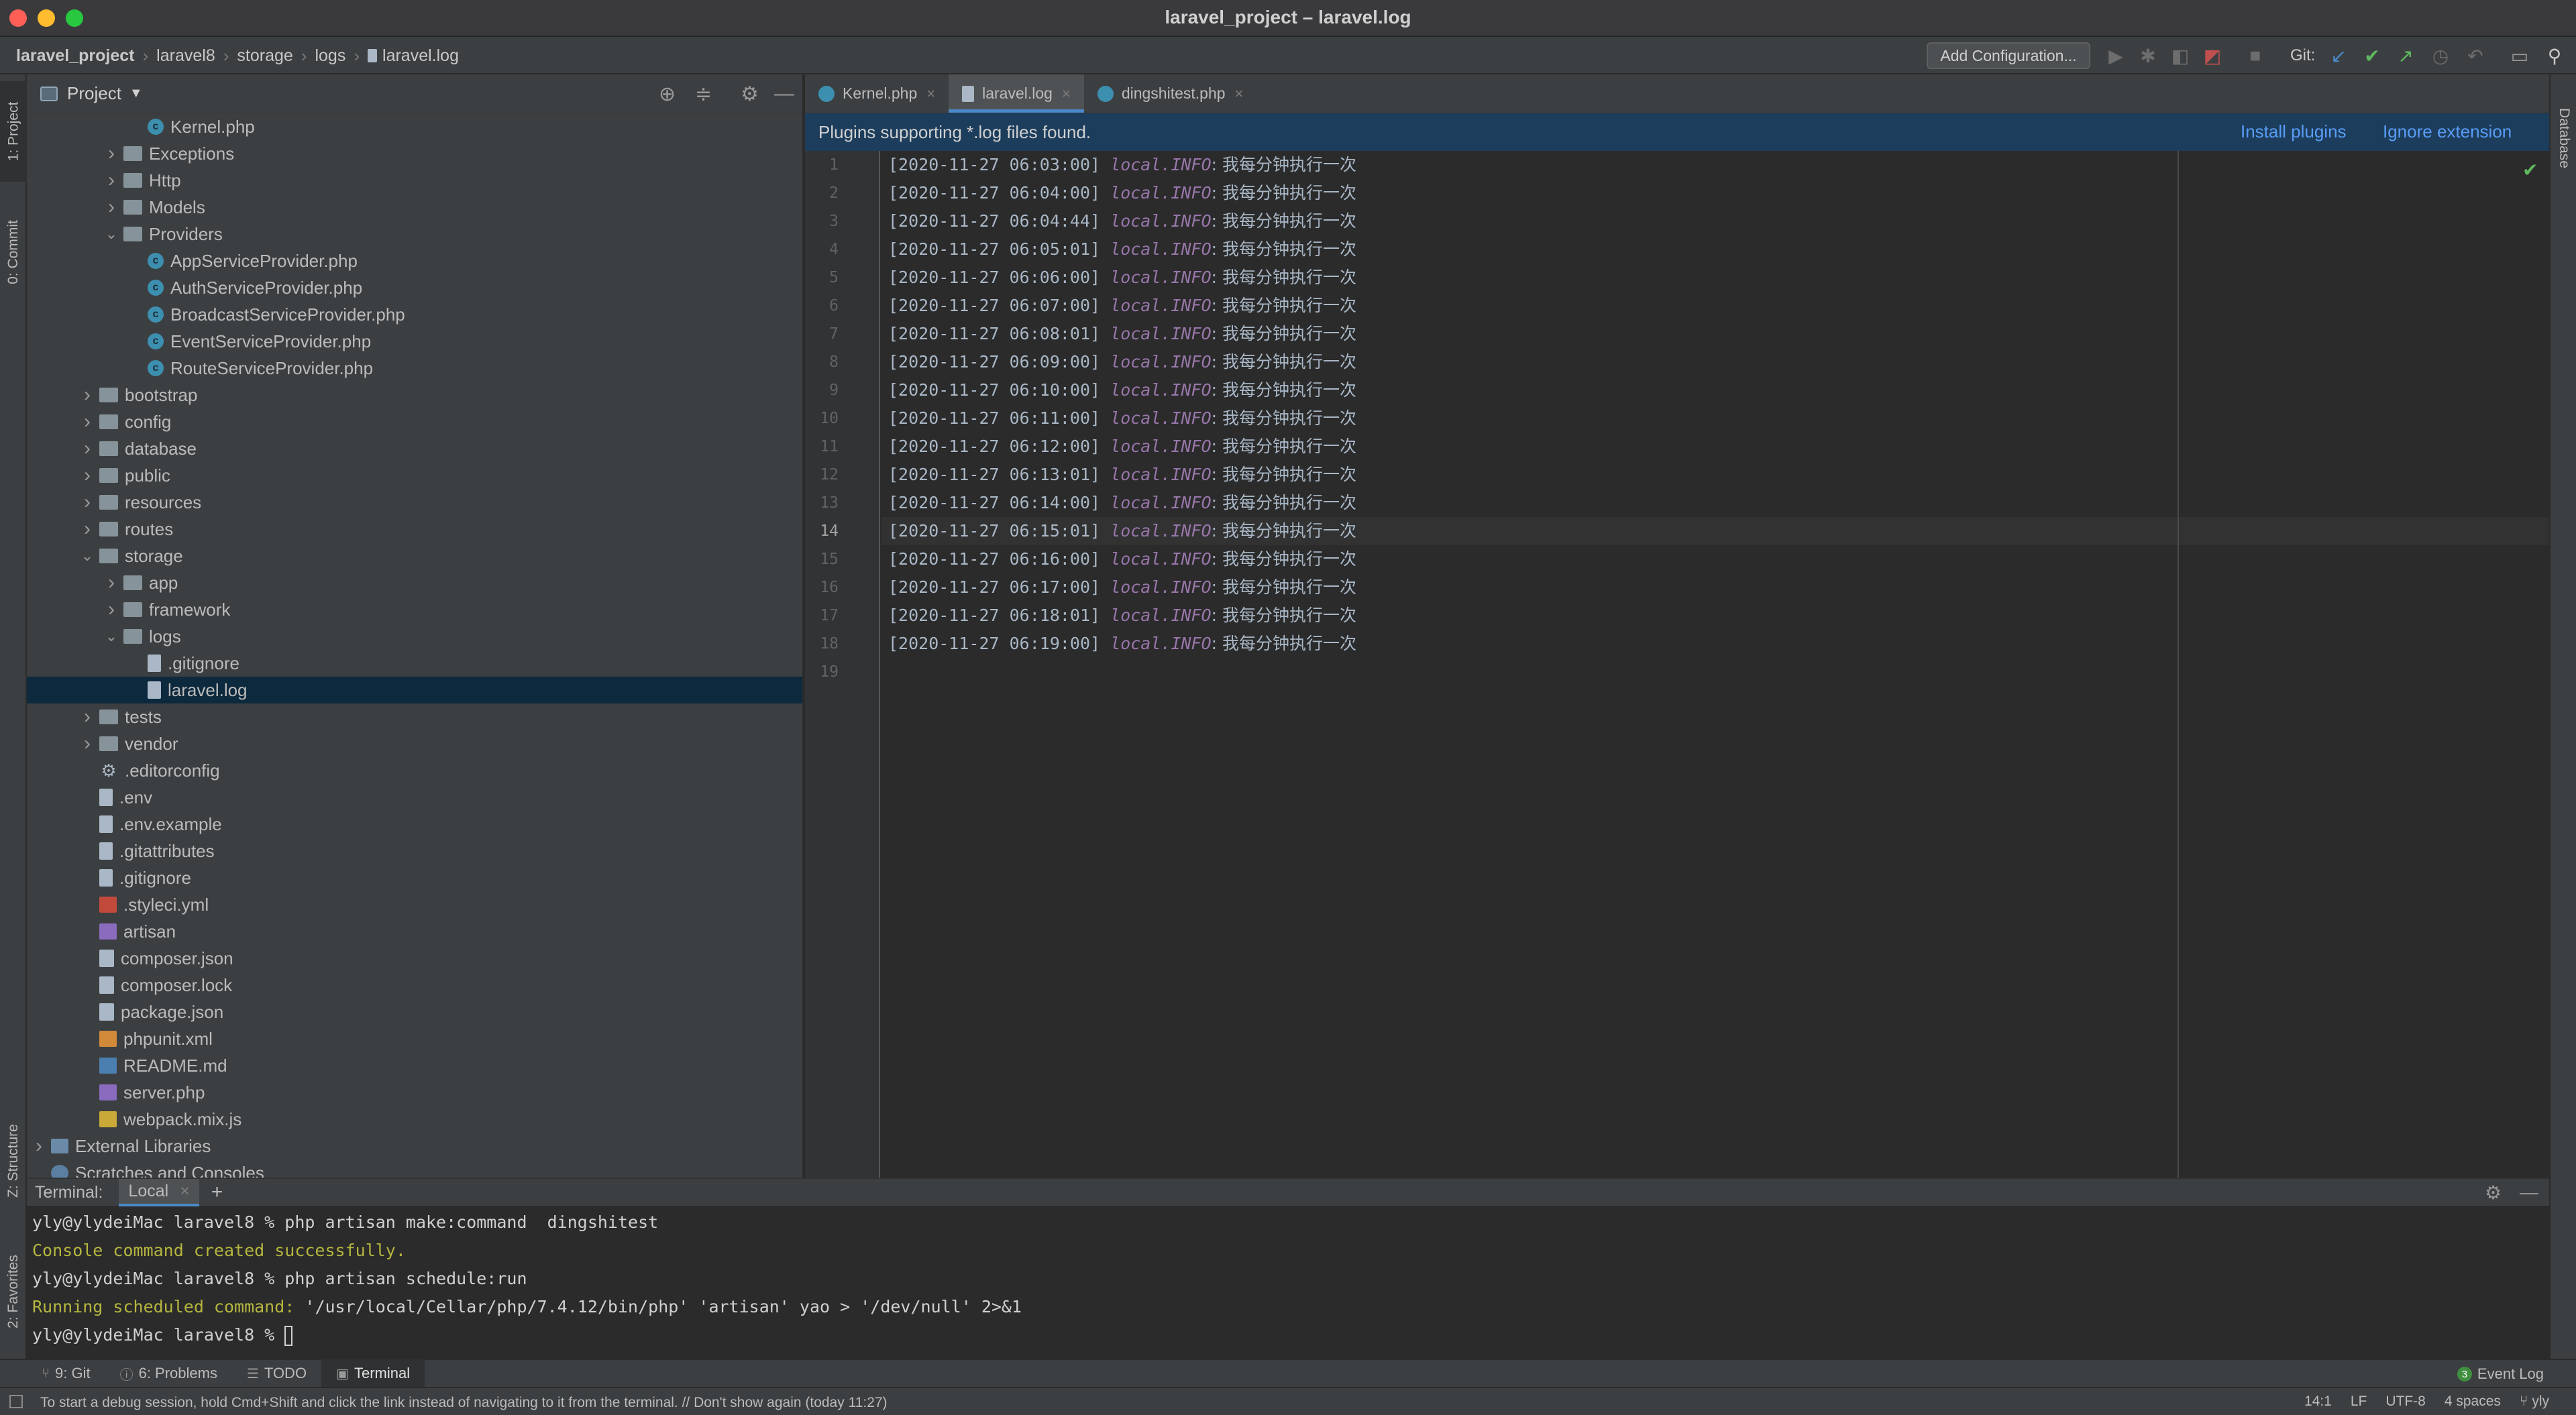 This screenshot has height=1415, width=2576. What do you see at coordinates (2563, 138) in the screenshot?
I see `database-tool-tab: Database` at bounding box center [2563, 138].